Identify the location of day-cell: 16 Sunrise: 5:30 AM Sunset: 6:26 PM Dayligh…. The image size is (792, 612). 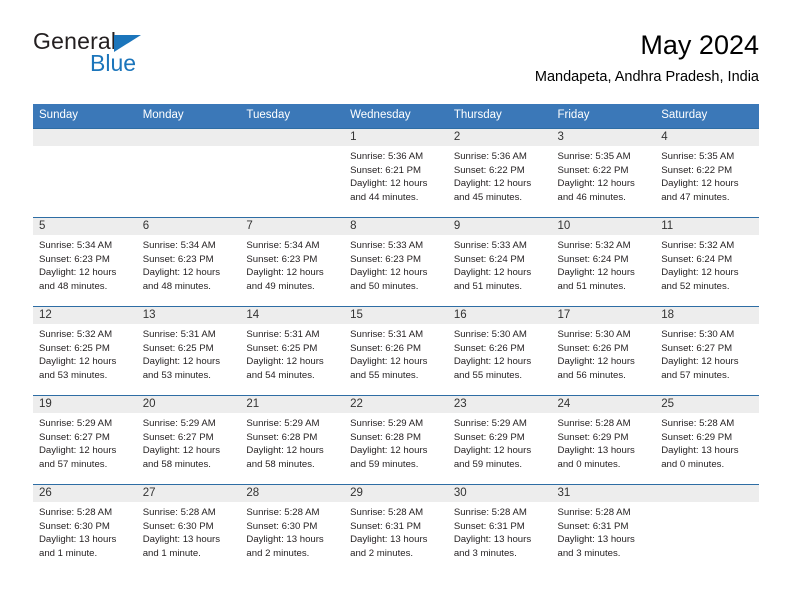
(499, 351).